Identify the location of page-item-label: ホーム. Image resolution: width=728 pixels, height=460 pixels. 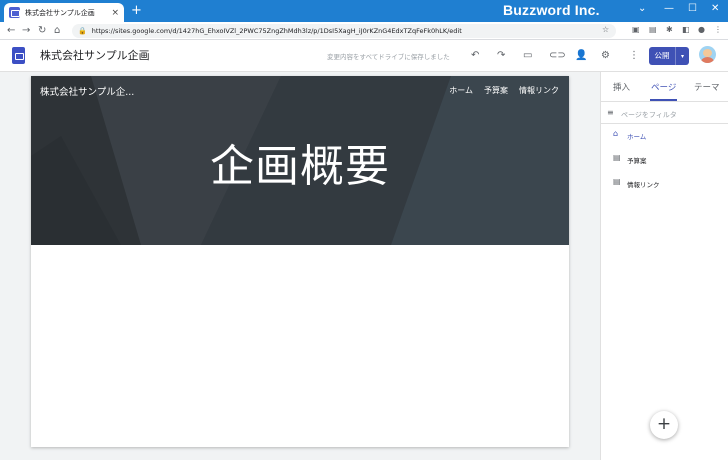
(637, 137).